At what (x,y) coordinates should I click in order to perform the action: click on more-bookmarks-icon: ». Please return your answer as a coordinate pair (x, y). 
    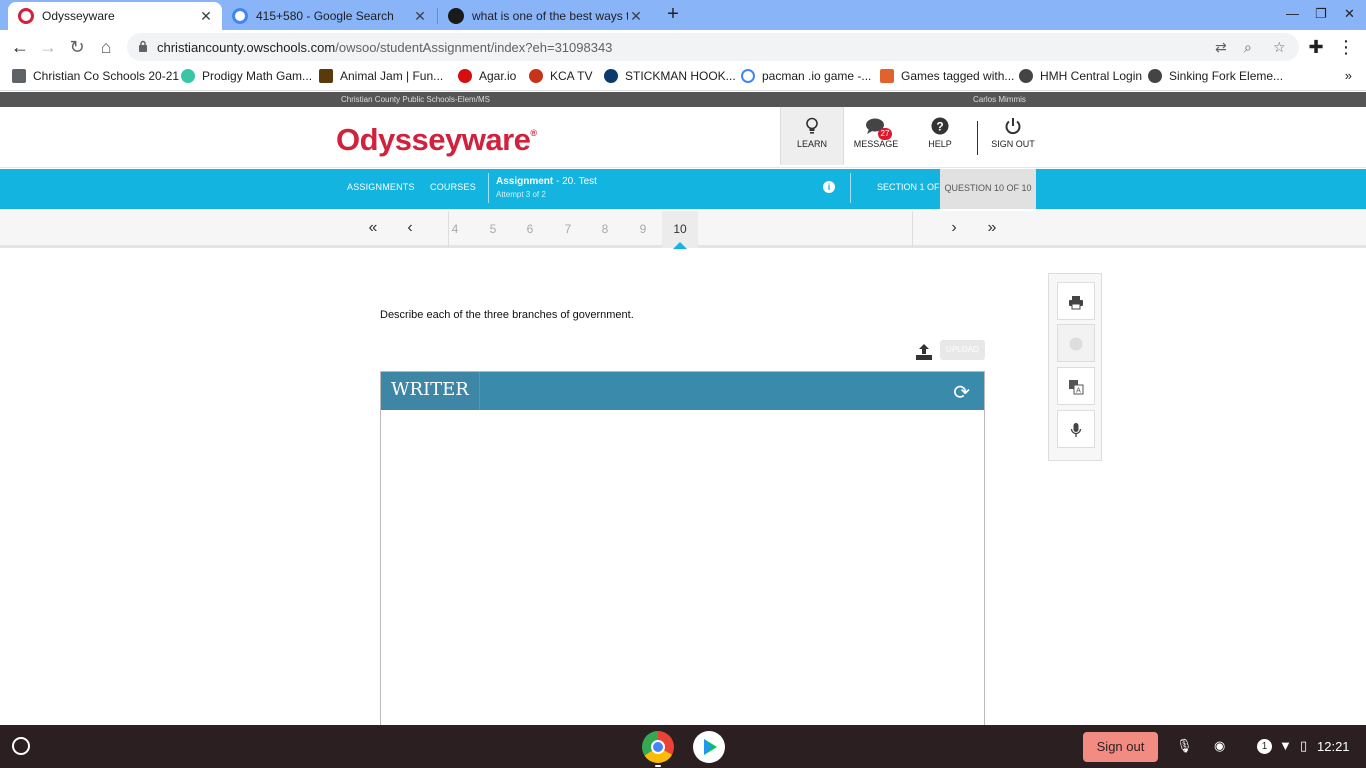
    Looking at the image, I should click on (1348, 75).